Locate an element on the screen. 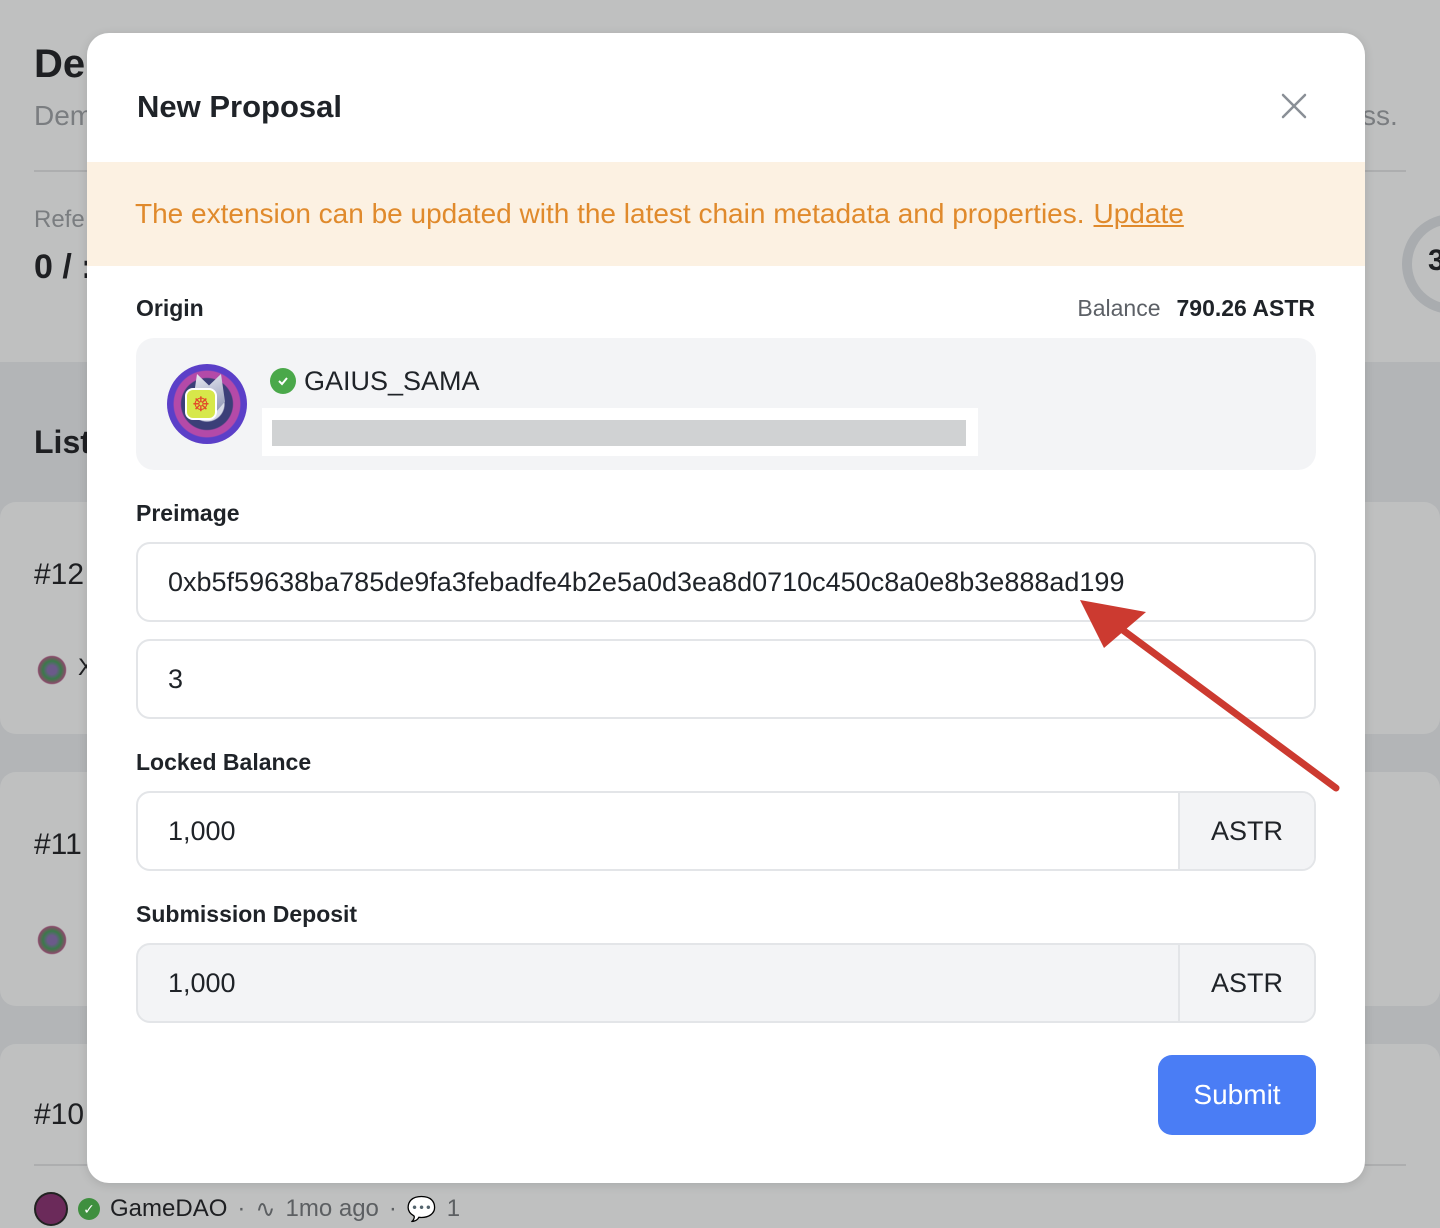 The image size is (1440, 1228). page-description: Dem is located at coordinates (64, 115).